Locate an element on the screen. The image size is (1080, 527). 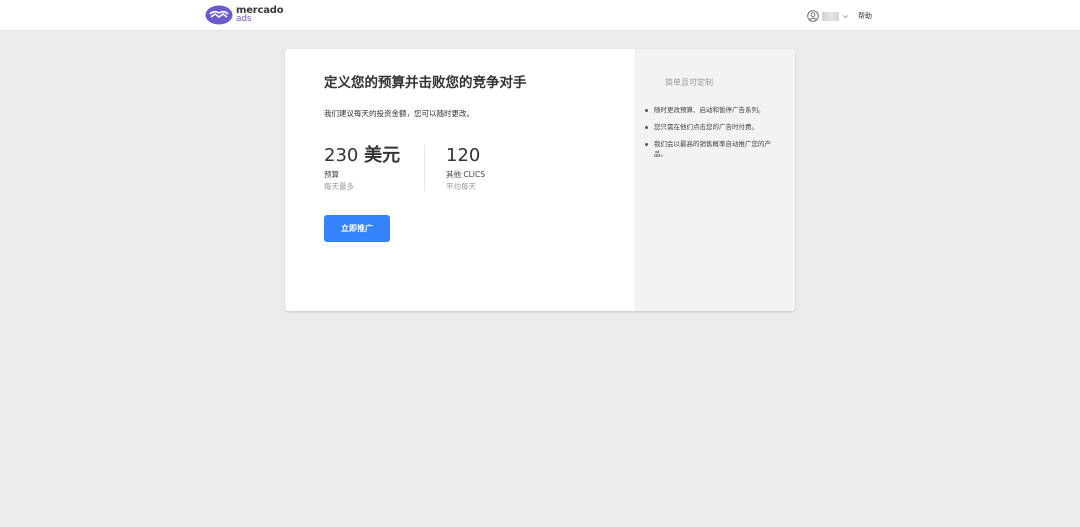
clics-sublabel: 平均每天 is located at coordinates (461, 186).